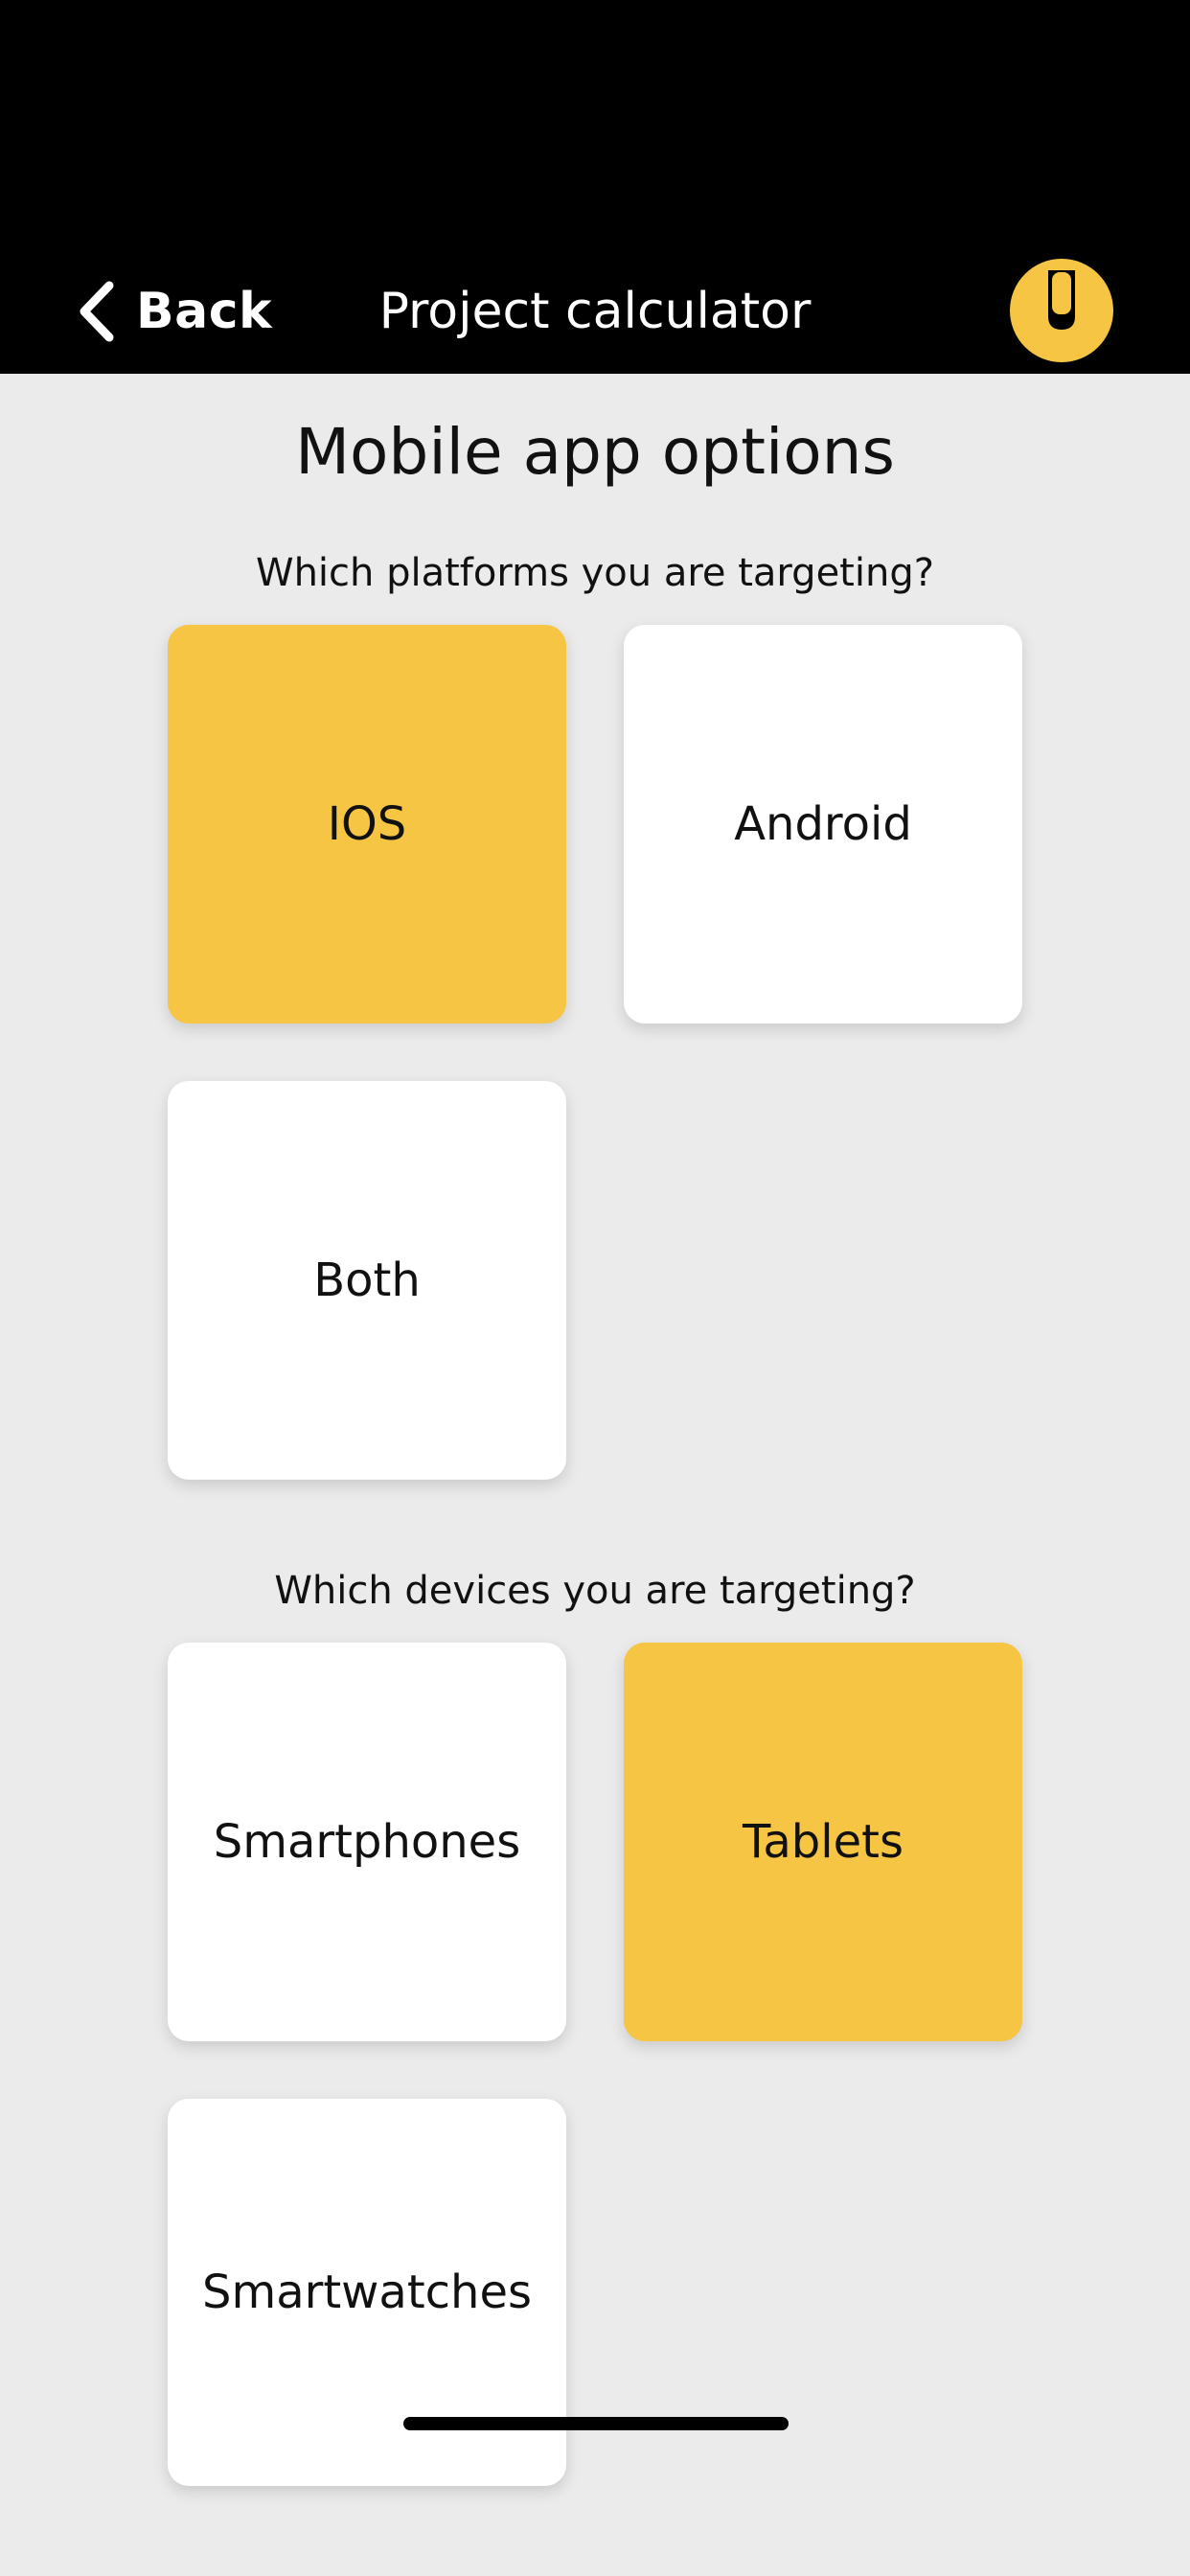 Image resolution: width=1190 pixels, height=2576 pixels. I want to click on home-indicator, so click(596, 2423).